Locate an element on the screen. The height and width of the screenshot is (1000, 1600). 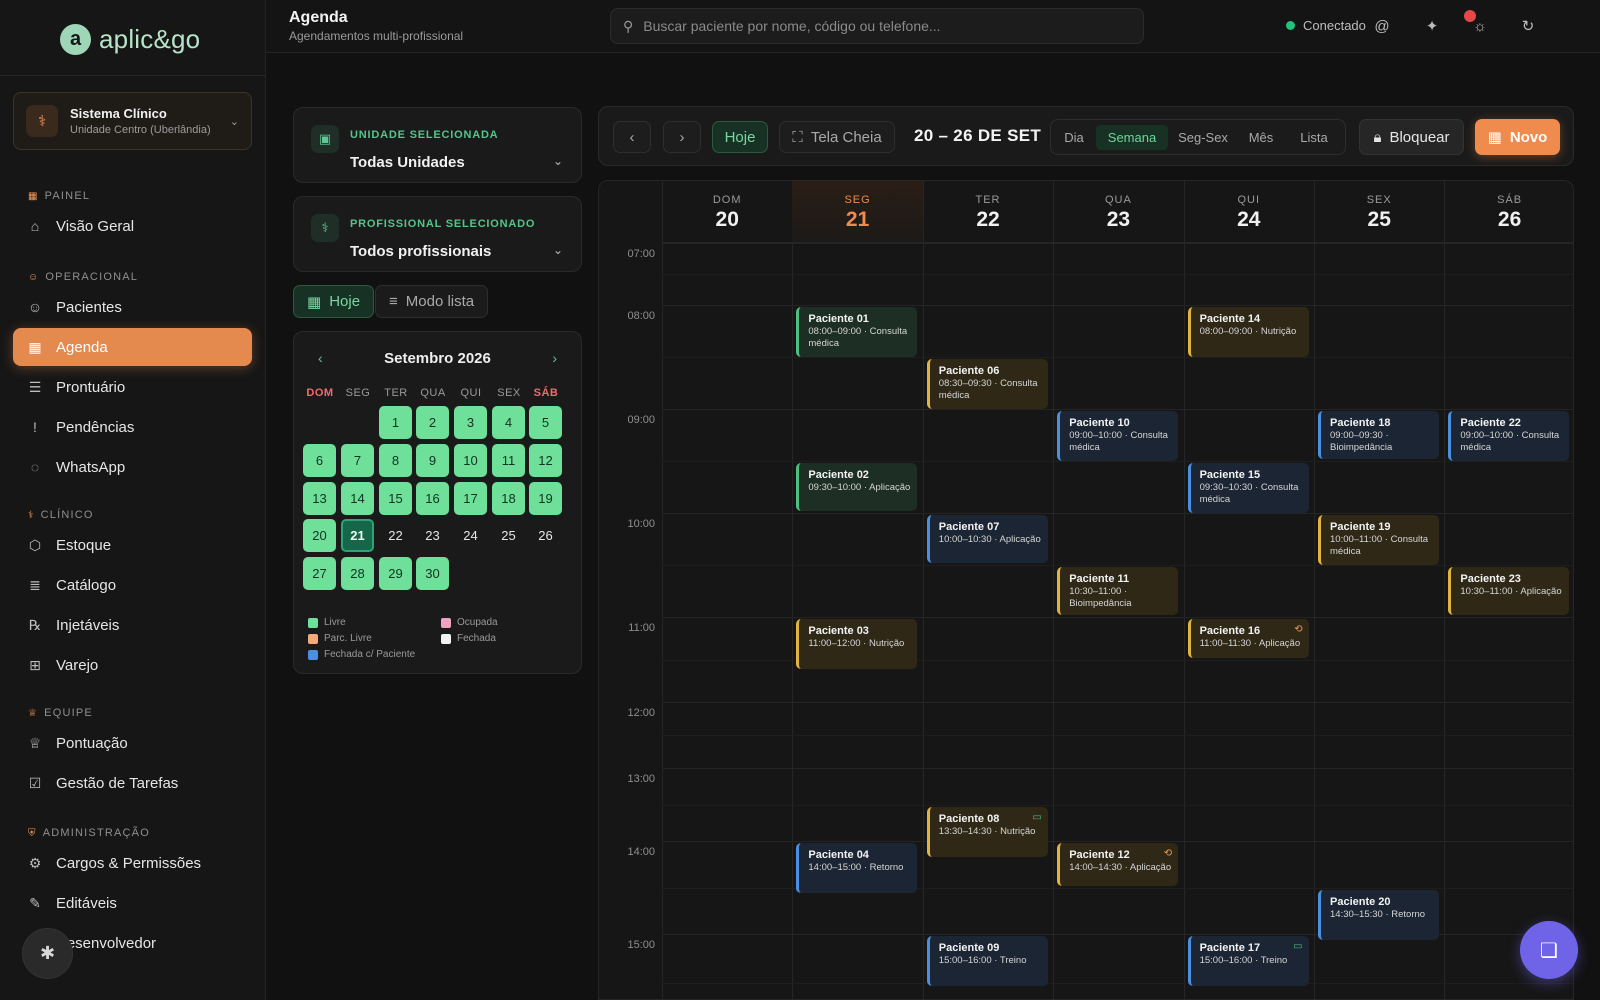
sidebar-item-pend-ncias: ! Pendências is located at coordinates (132, 427).